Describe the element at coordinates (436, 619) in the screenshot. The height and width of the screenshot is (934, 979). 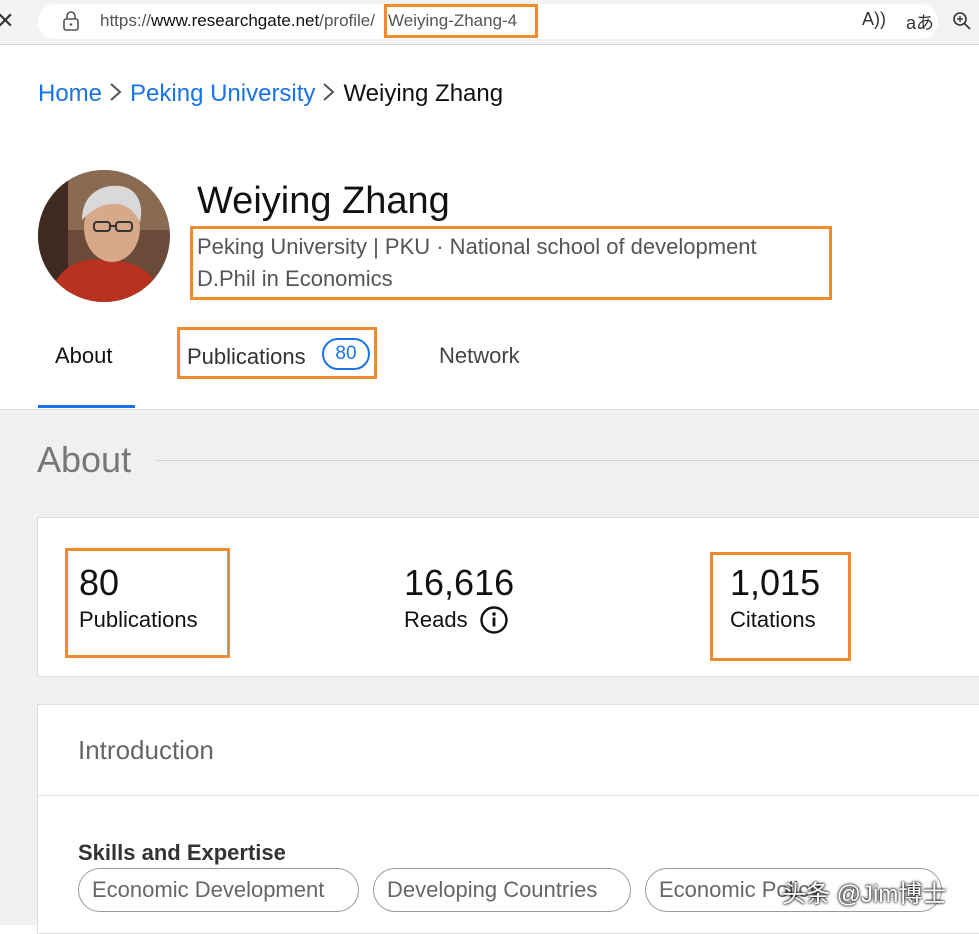
I see `reads-label: Reads` at that location.